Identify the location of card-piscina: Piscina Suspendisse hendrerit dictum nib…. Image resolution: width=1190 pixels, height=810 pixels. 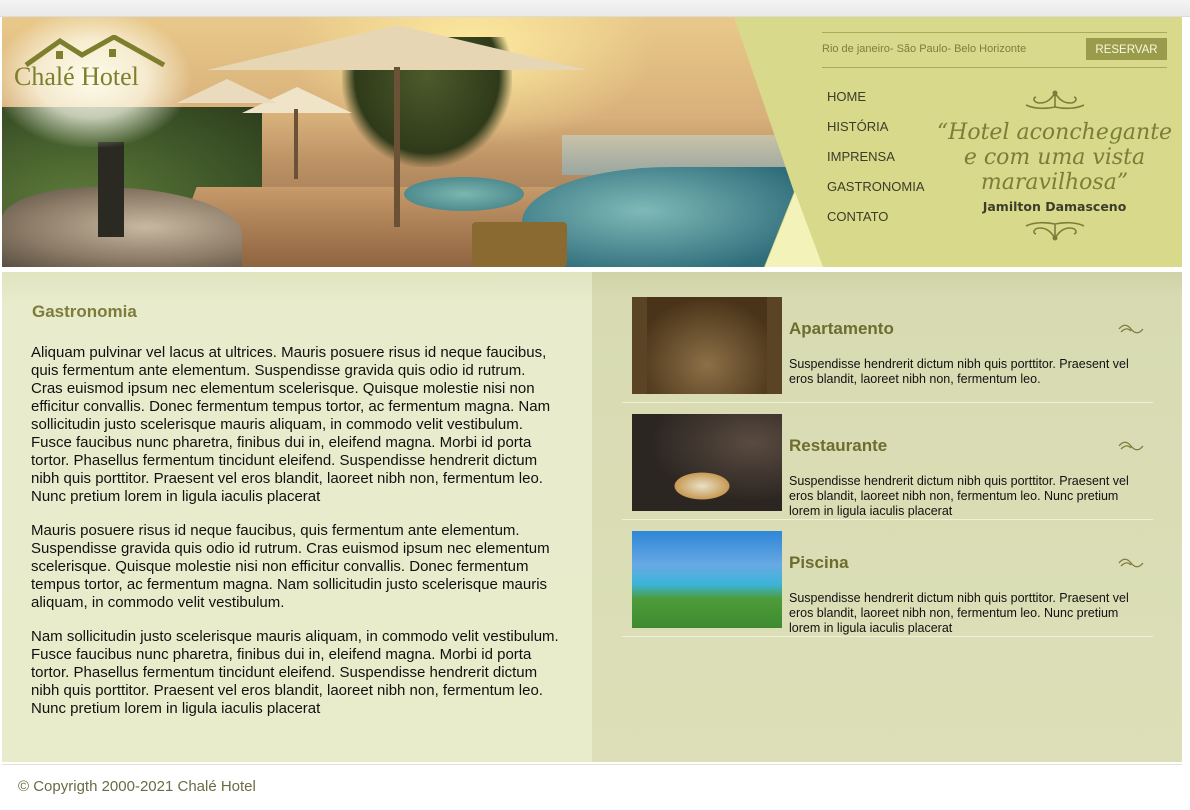
(887, 584).